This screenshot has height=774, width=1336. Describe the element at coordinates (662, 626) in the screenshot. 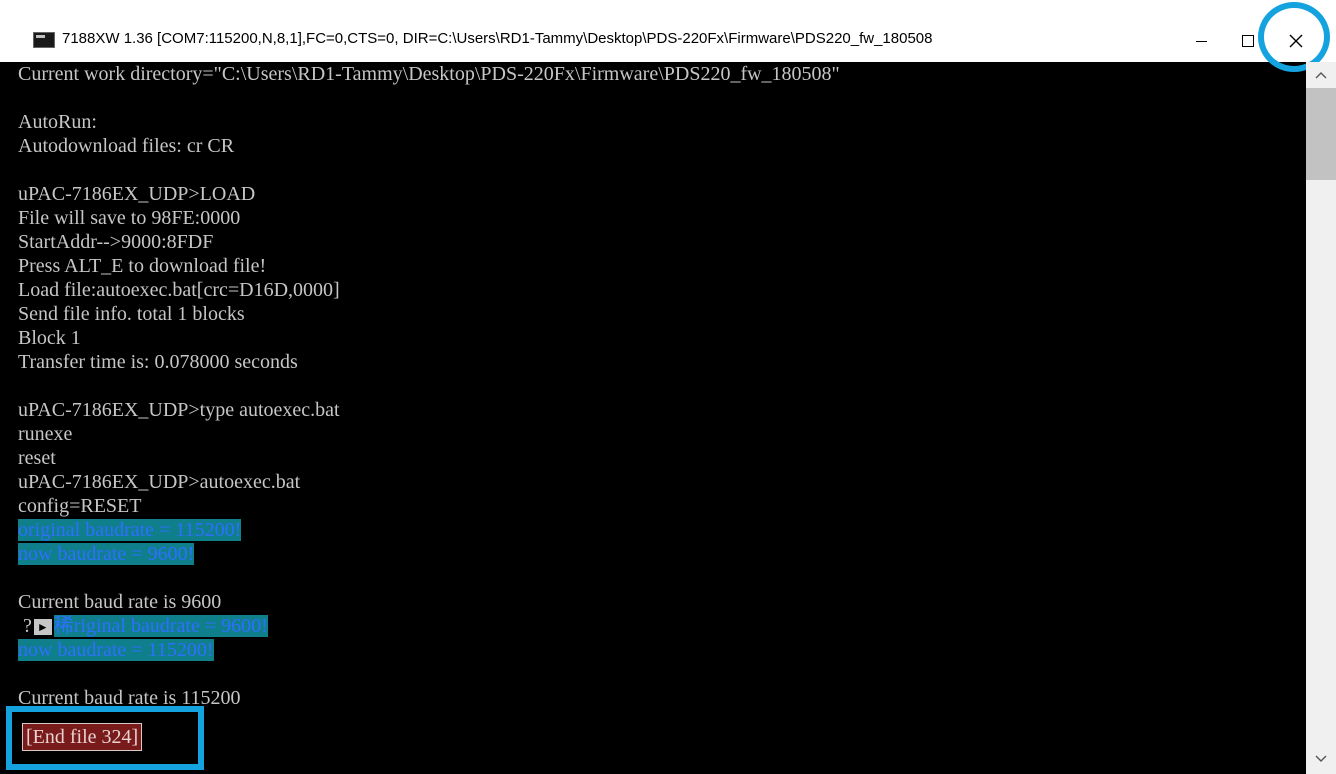

I see `console-line: ? ► 稀riginal baudrate = 9600!` at that location.